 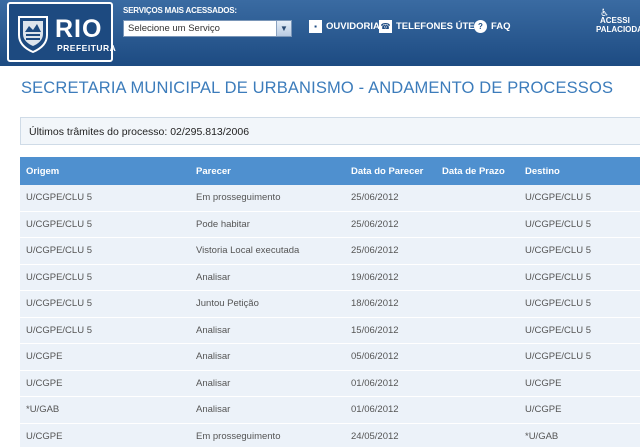 What do you see at coordinates (43, 410) in the screenshot?
I see `cell-origem: *U/GAB` at bounding box center [43, 410].